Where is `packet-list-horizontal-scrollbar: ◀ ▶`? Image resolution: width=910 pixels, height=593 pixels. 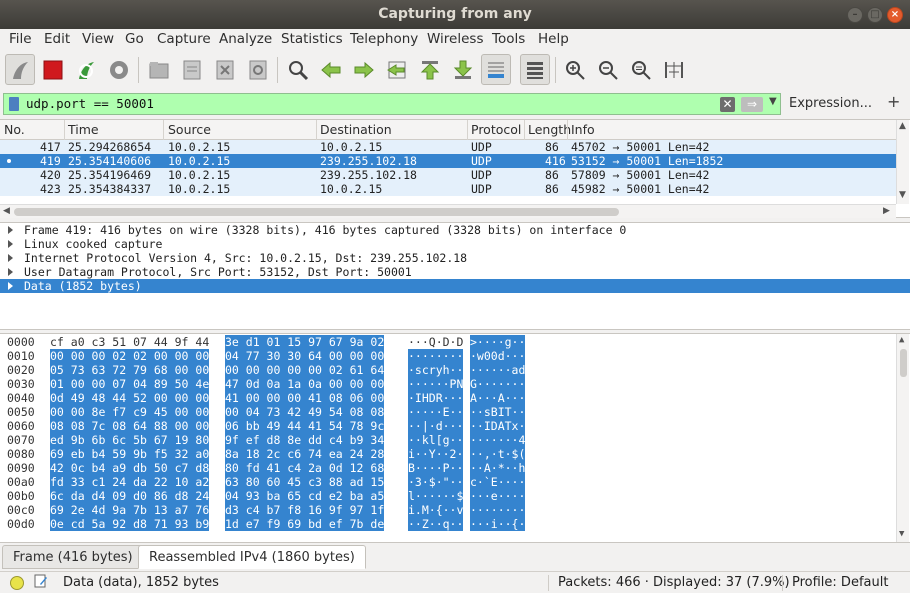
packet-list-horizontal-scrollbar: ◀ ▶ is located at coordinates (448, 211).